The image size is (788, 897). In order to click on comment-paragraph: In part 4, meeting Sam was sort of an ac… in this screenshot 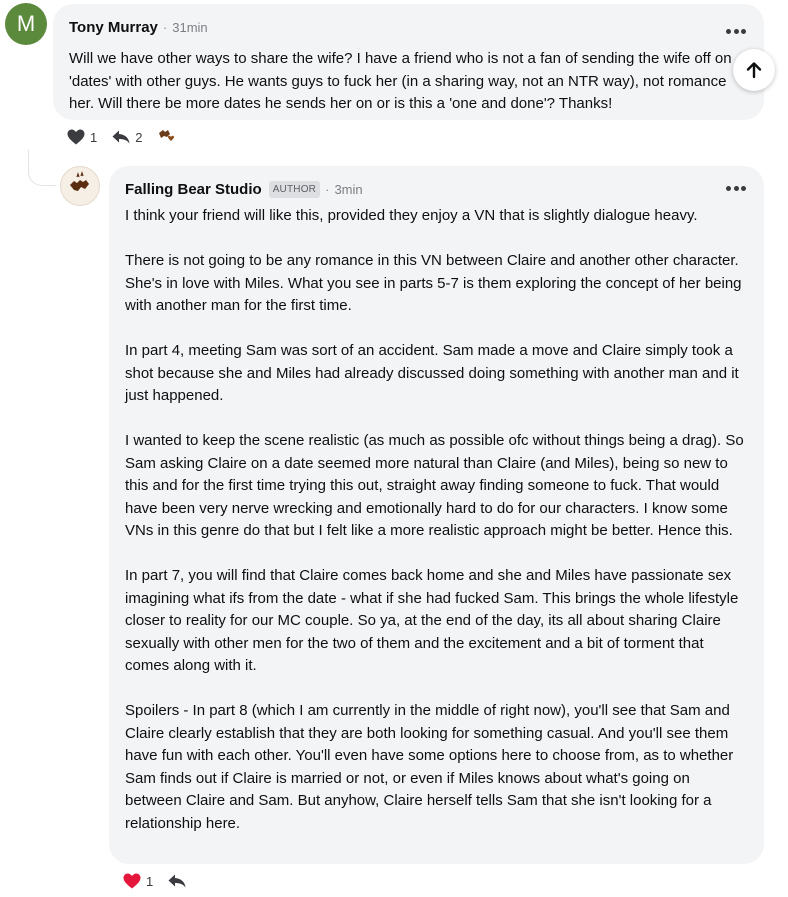, I will do `click(432, 373)`.